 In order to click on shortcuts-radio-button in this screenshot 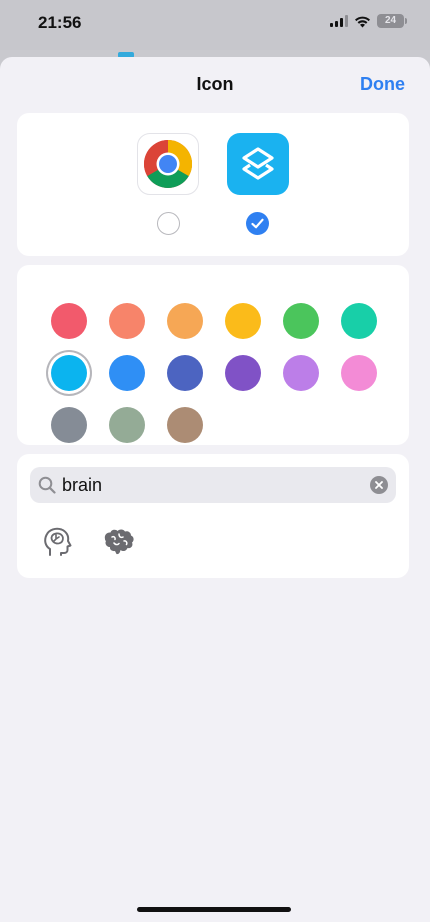, I will do `click(257, 223)`.